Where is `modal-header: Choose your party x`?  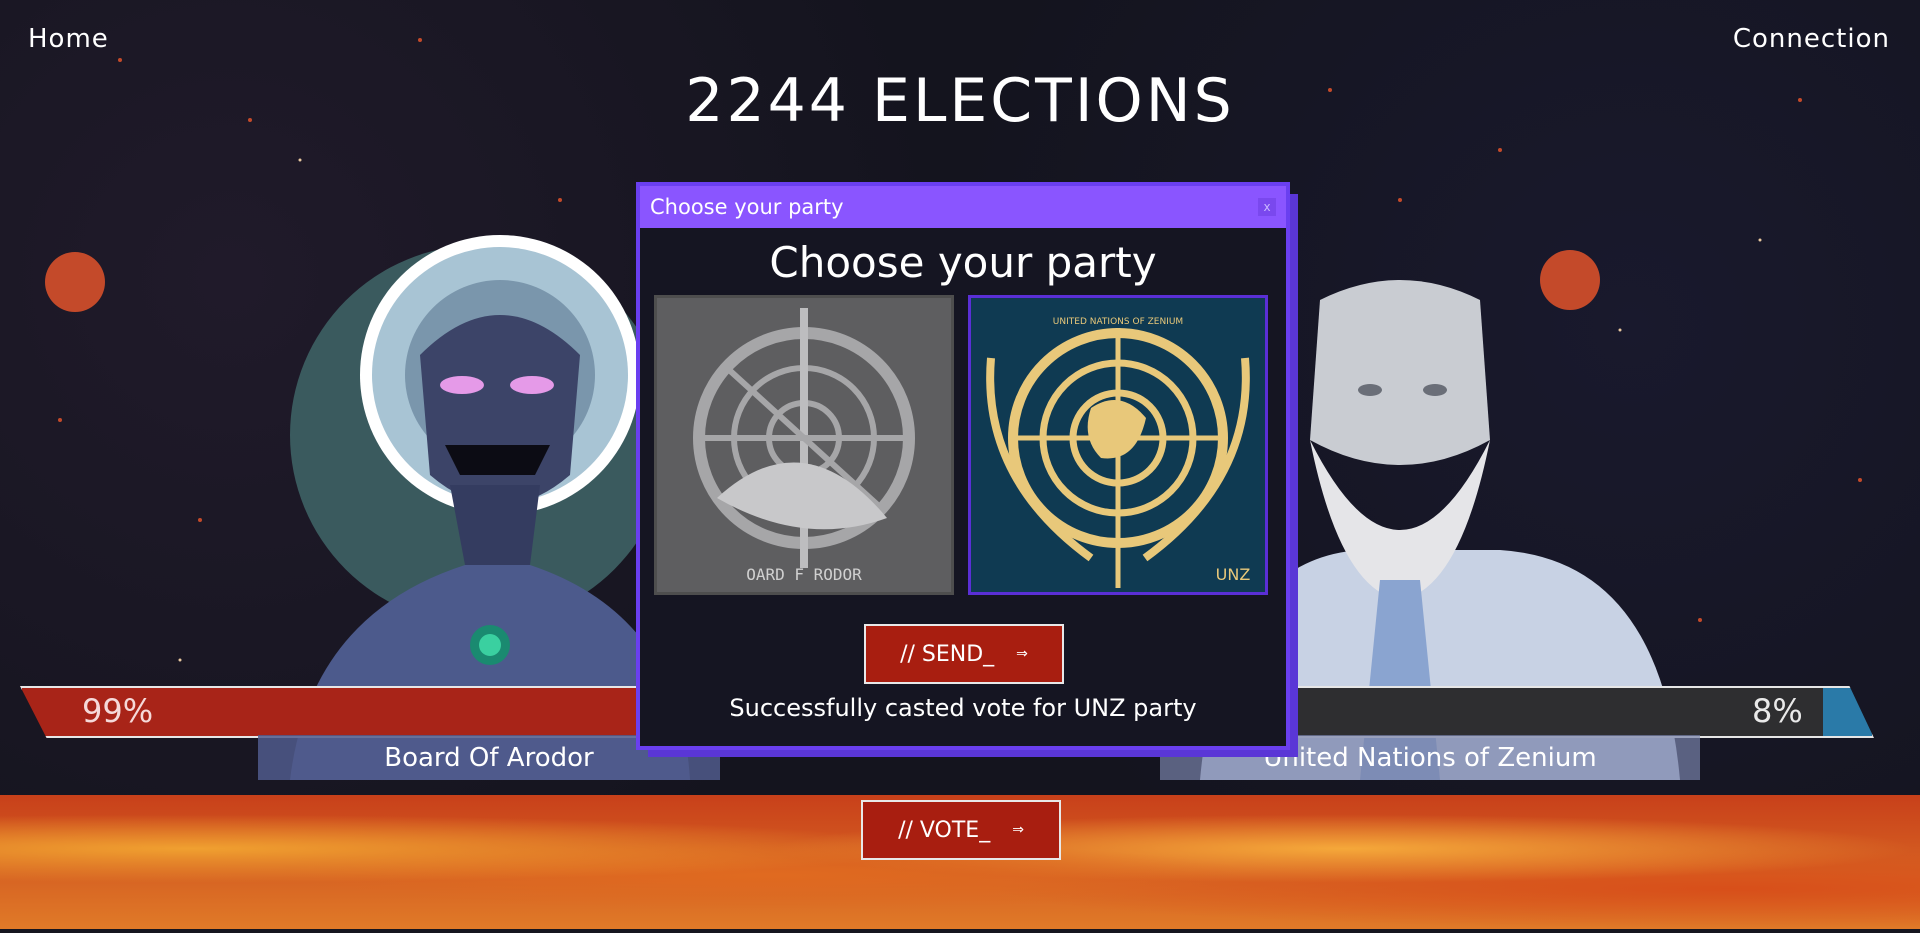 modal-header: Choose your party x is located at coordinates (963, 207).